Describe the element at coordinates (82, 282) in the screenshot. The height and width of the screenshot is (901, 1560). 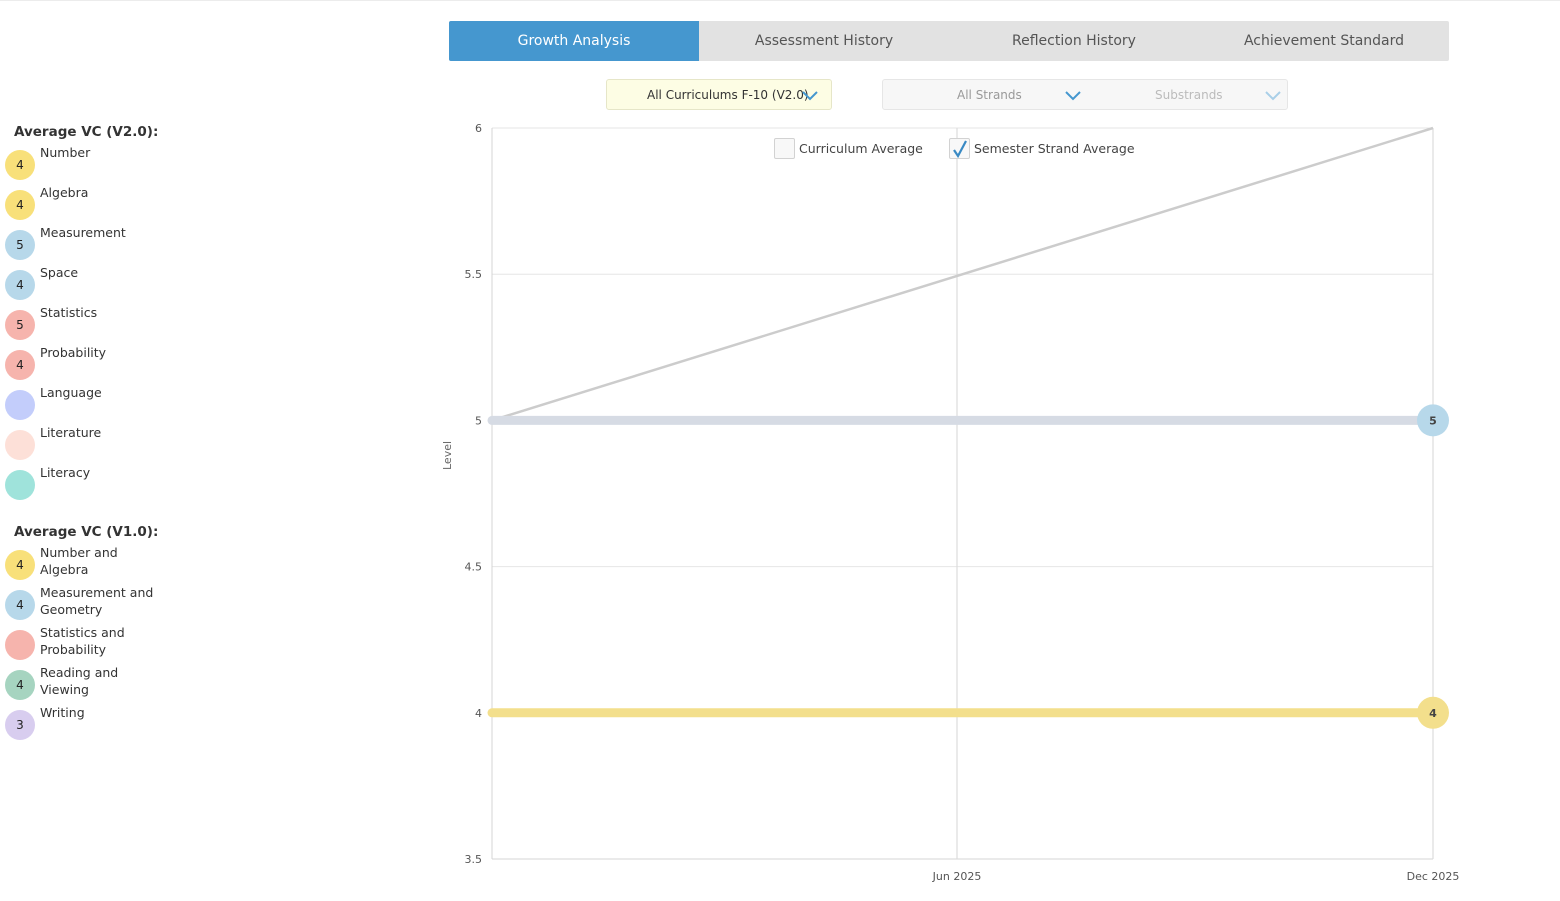
I see `legend-item: 4 Space` at that location.